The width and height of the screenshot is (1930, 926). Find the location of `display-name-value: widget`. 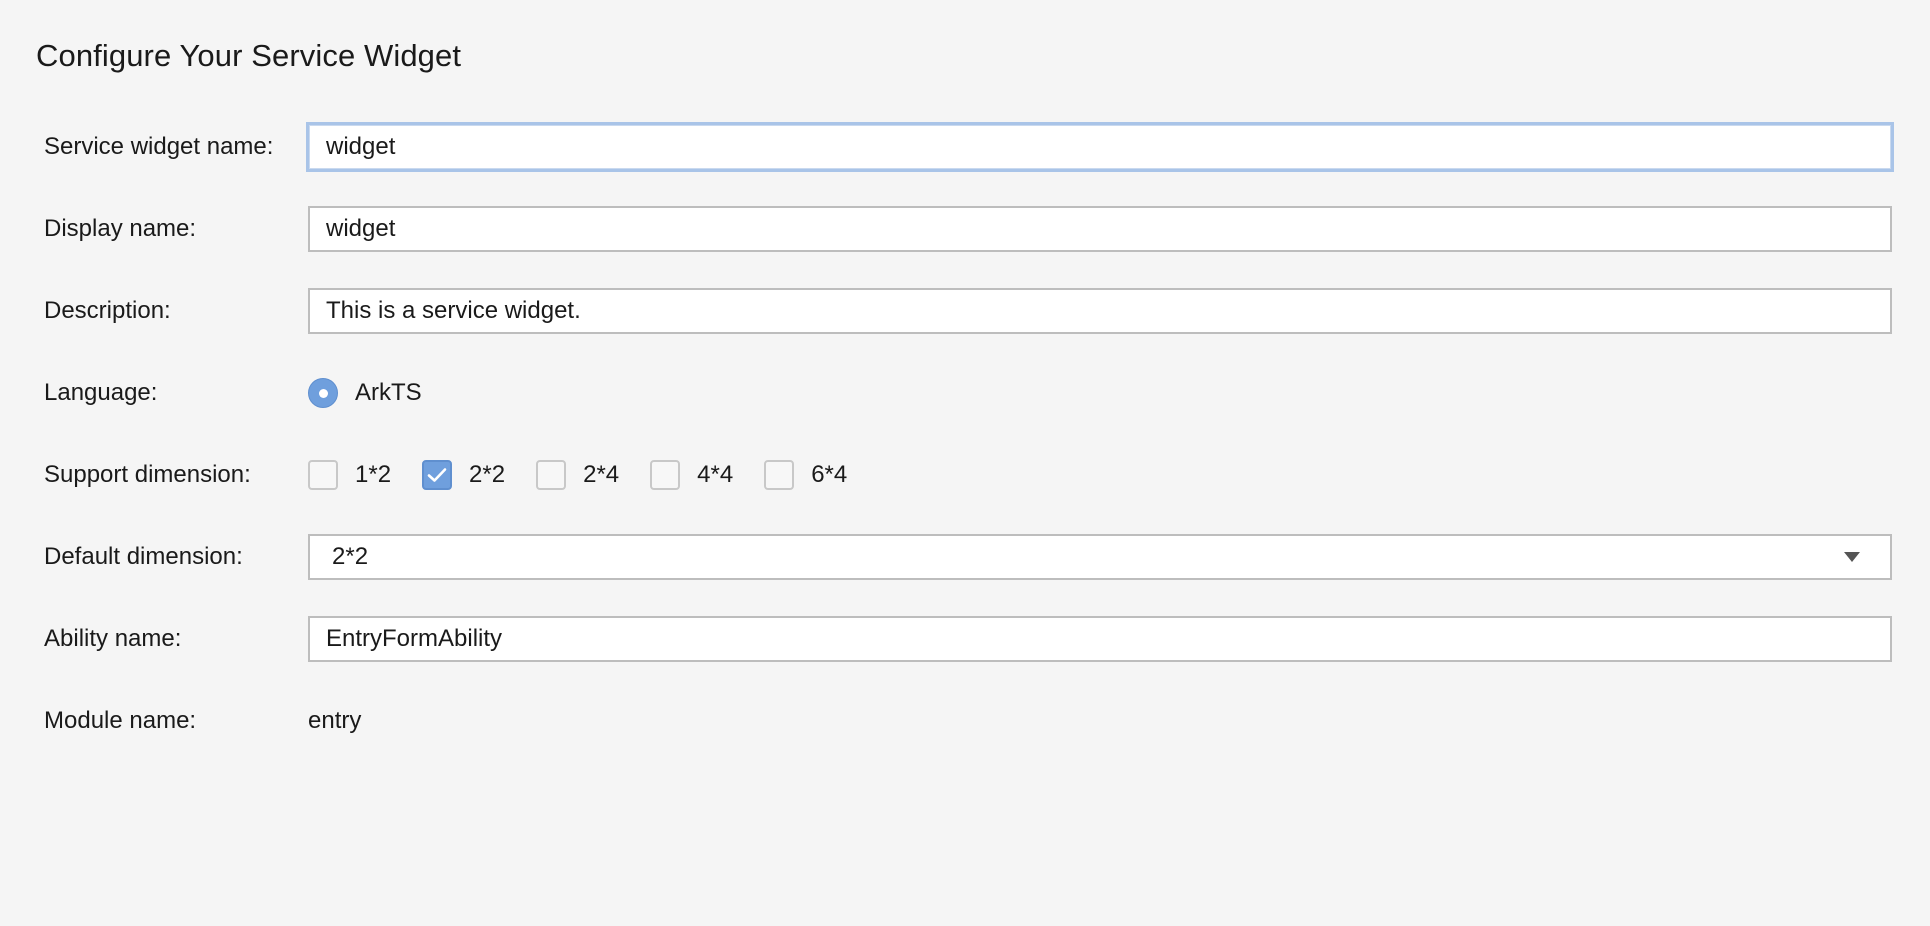

display-name-value: widget is located at coordinates (361, 228).